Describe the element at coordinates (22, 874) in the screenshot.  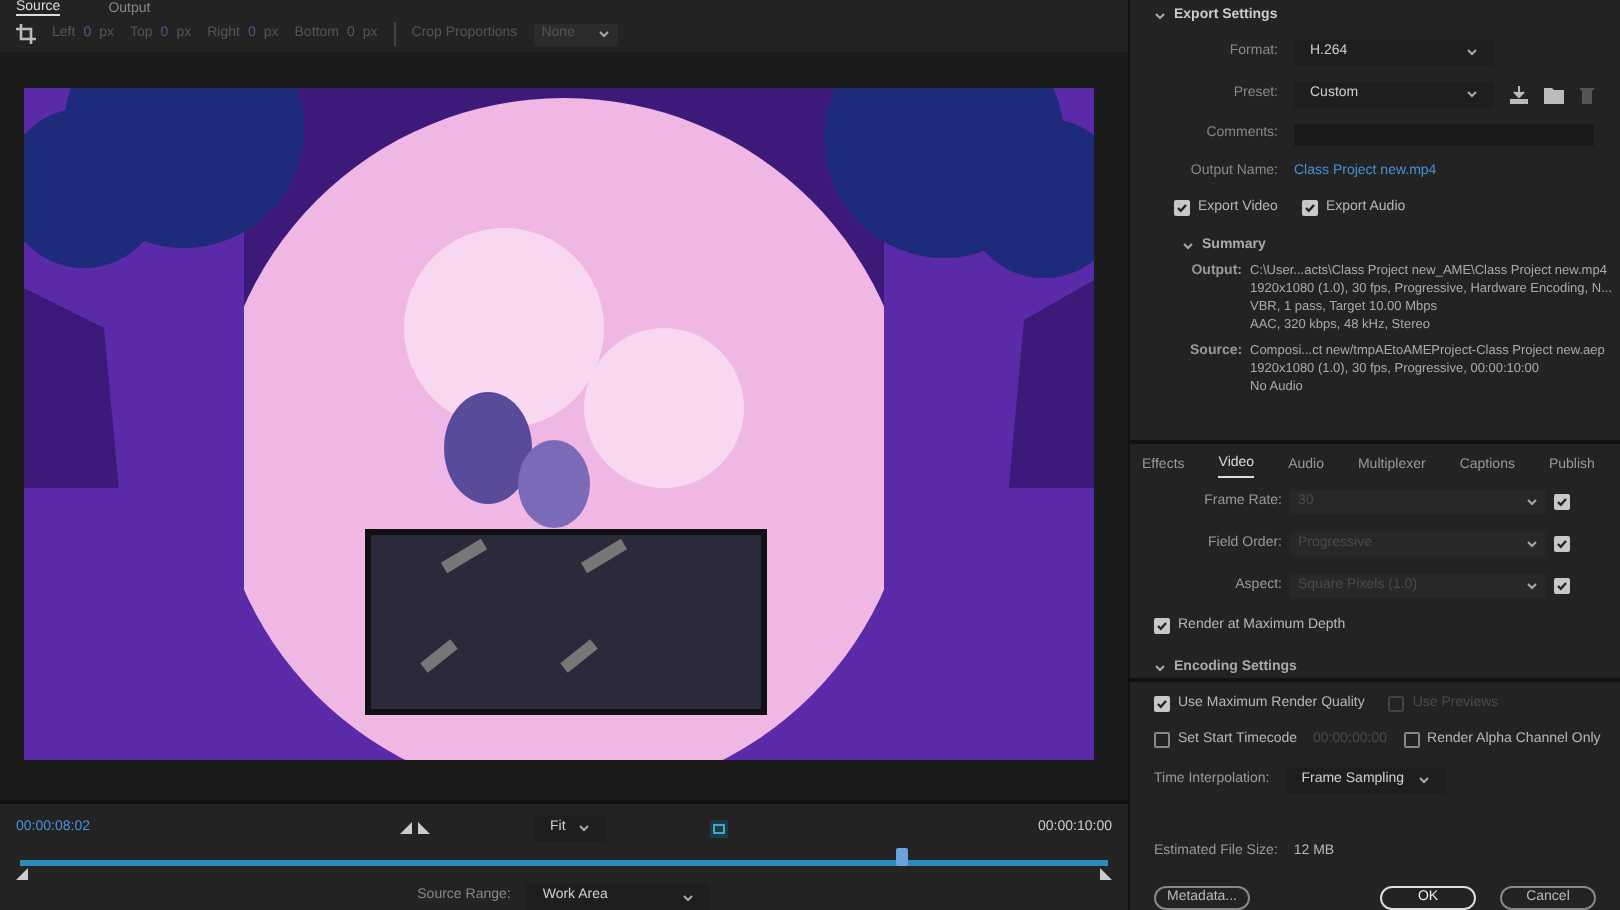
I see `in-point-icon` at that location.